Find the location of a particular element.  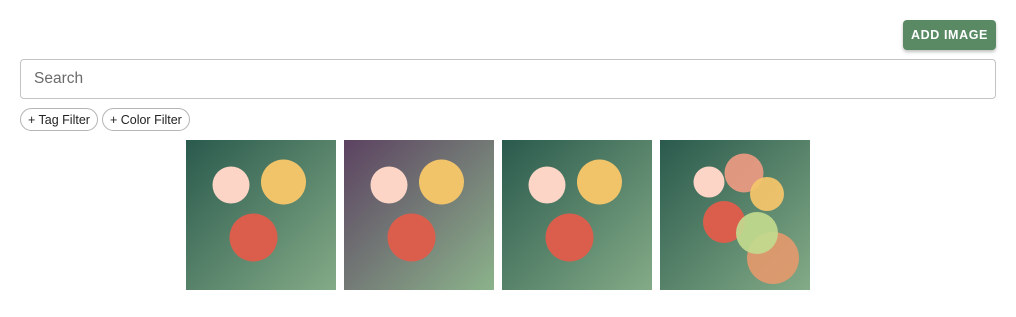

search-input is located at coordinates (508, 79).